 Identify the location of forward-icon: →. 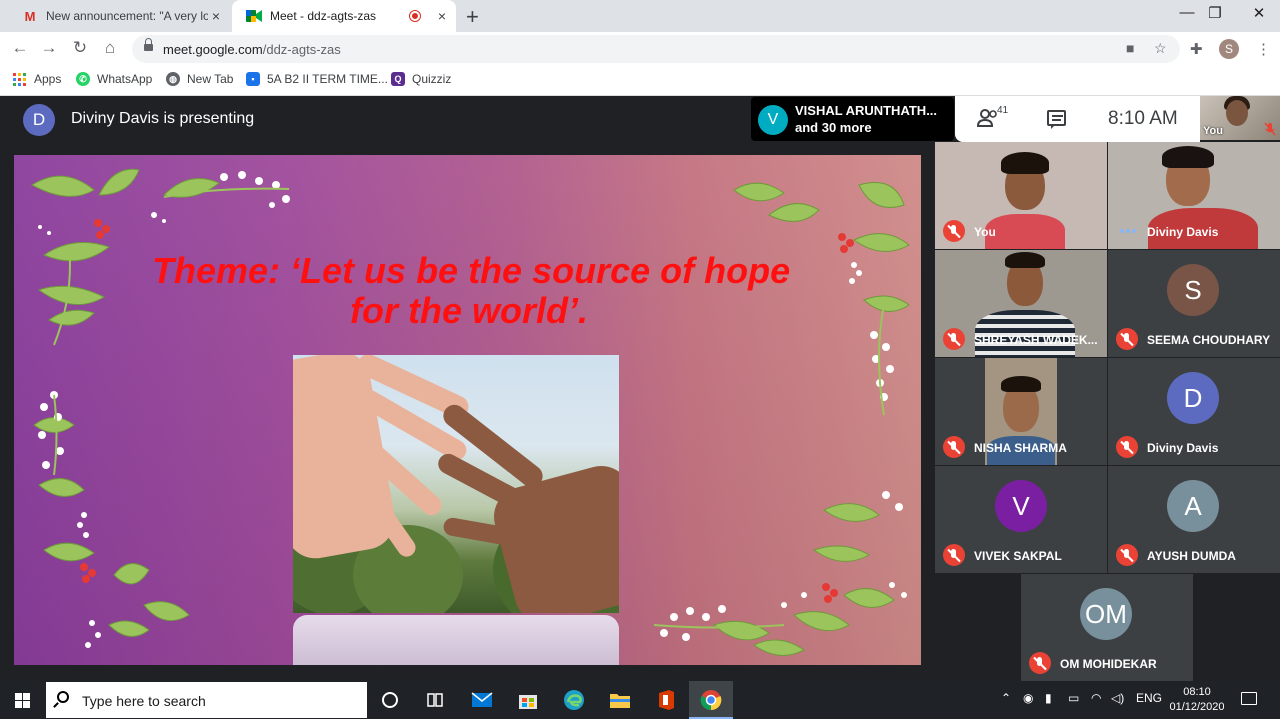
(49, 48).